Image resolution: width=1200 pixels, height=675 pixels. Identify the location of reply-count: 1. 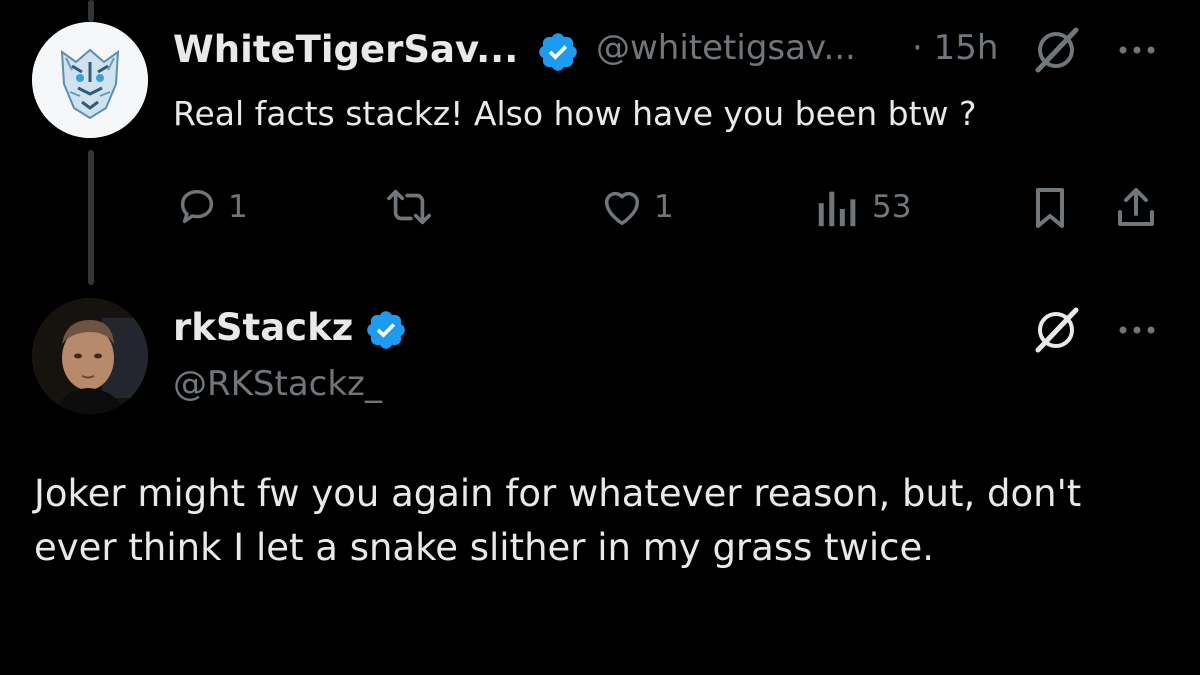
(238, 207).